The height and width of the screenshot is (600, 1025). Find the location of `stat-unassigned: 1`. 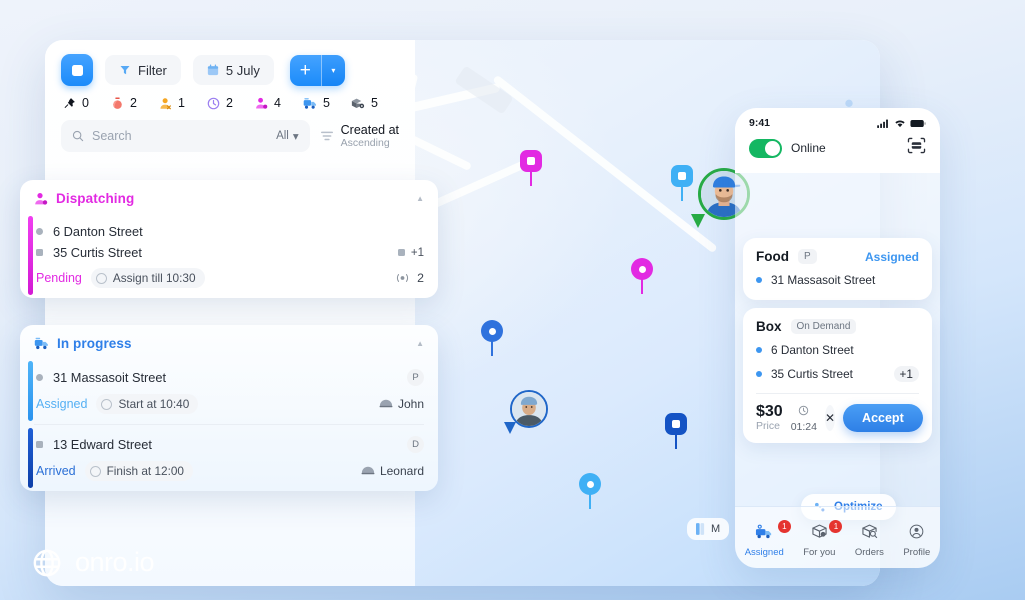

stat-unassigned: 1 is located at coordinates (183, 103).